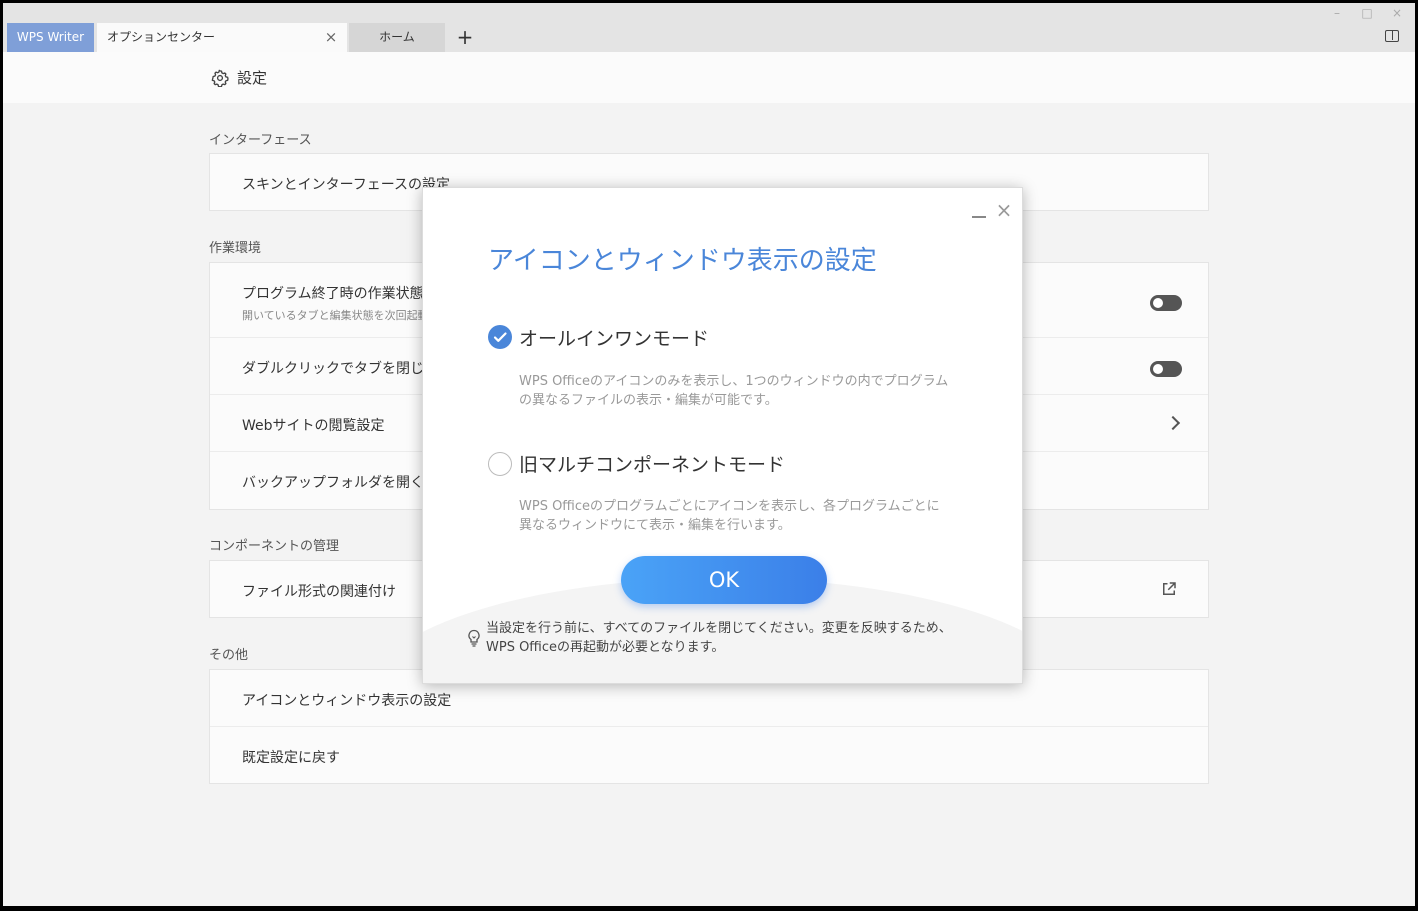  Describe the element at coordinates (161, 37) in the screenshot. I see `tab-options-label: オプションセンター` at that location.